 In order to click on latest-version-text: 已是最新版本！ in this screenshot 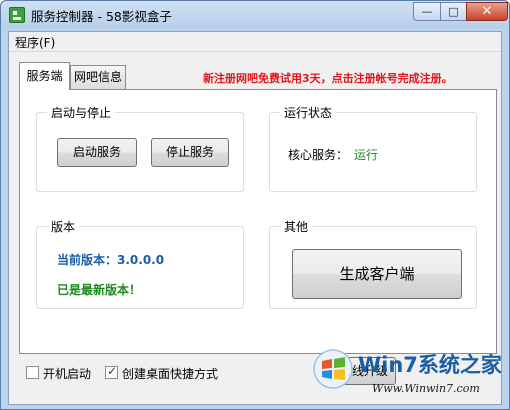, I will do `click(99, 290)`.